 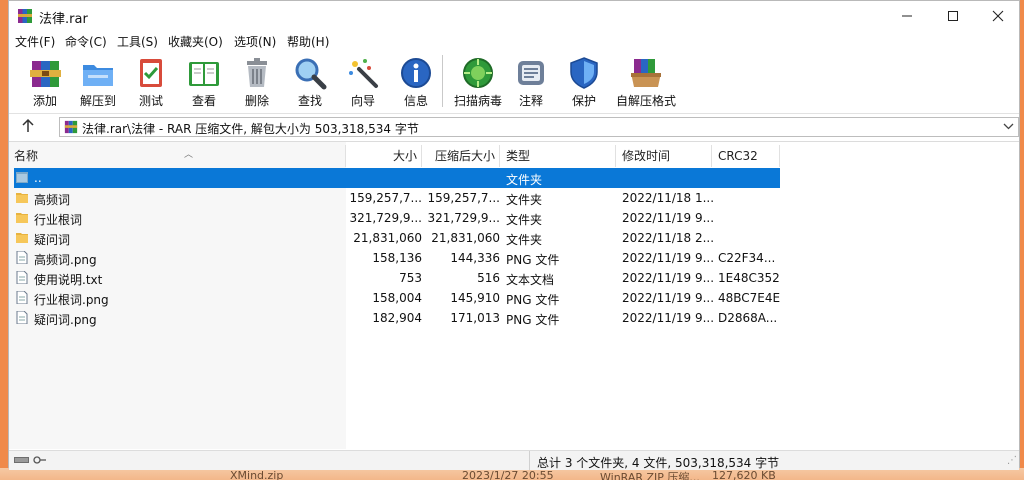 I want to click on chevron-down-icon, so click(x=1008, y=126).